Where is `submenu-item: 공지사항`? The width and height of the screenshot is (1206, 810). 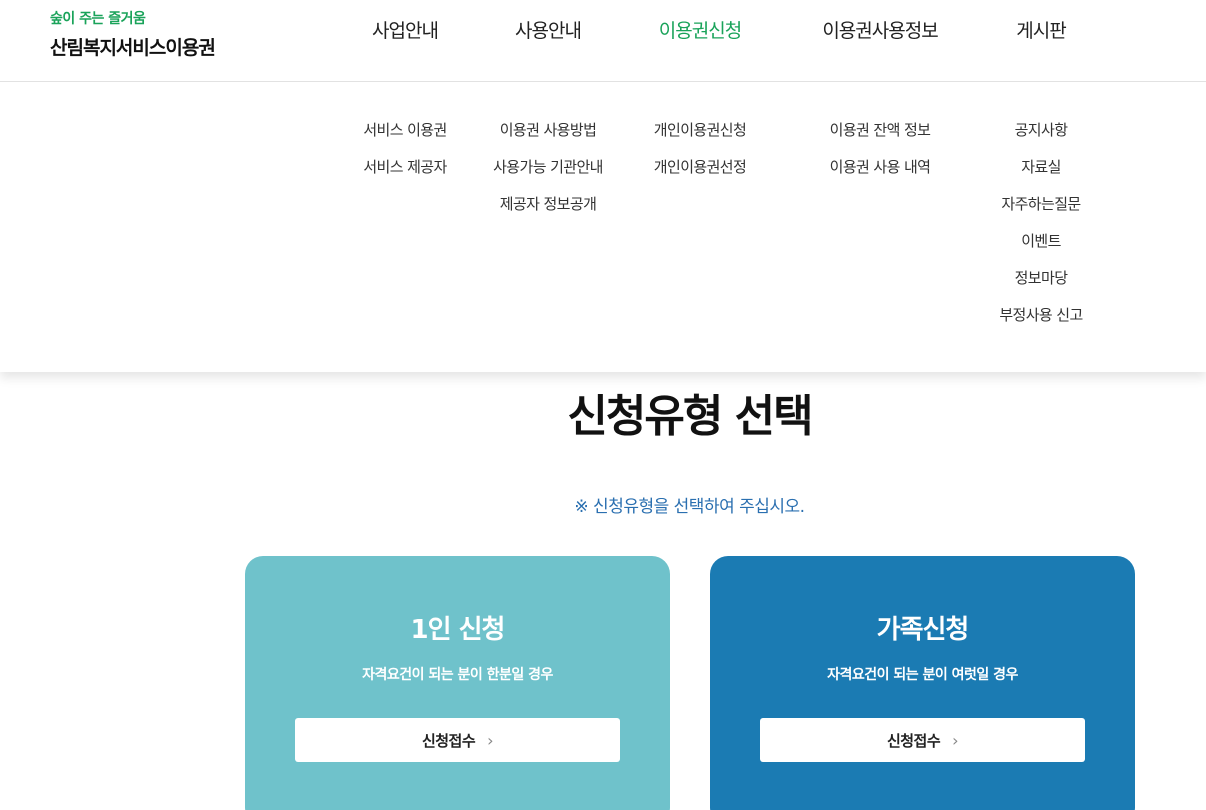 submenu-item: 공지사항 is located at coordinates (1040, 137).